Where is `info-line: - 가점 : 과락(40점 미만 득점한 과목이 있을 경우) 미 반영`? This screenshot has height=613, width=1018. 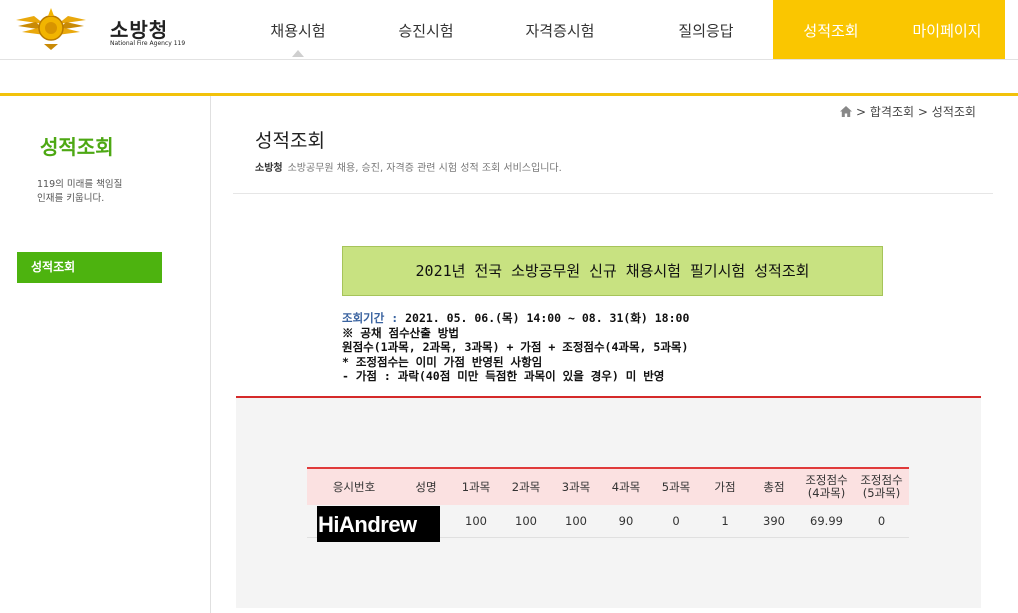
info-line: - 가점 : 과락(40점 미만 득점한 과목이 있을 경우) 미 반영 is located at coordinates (503, 376).